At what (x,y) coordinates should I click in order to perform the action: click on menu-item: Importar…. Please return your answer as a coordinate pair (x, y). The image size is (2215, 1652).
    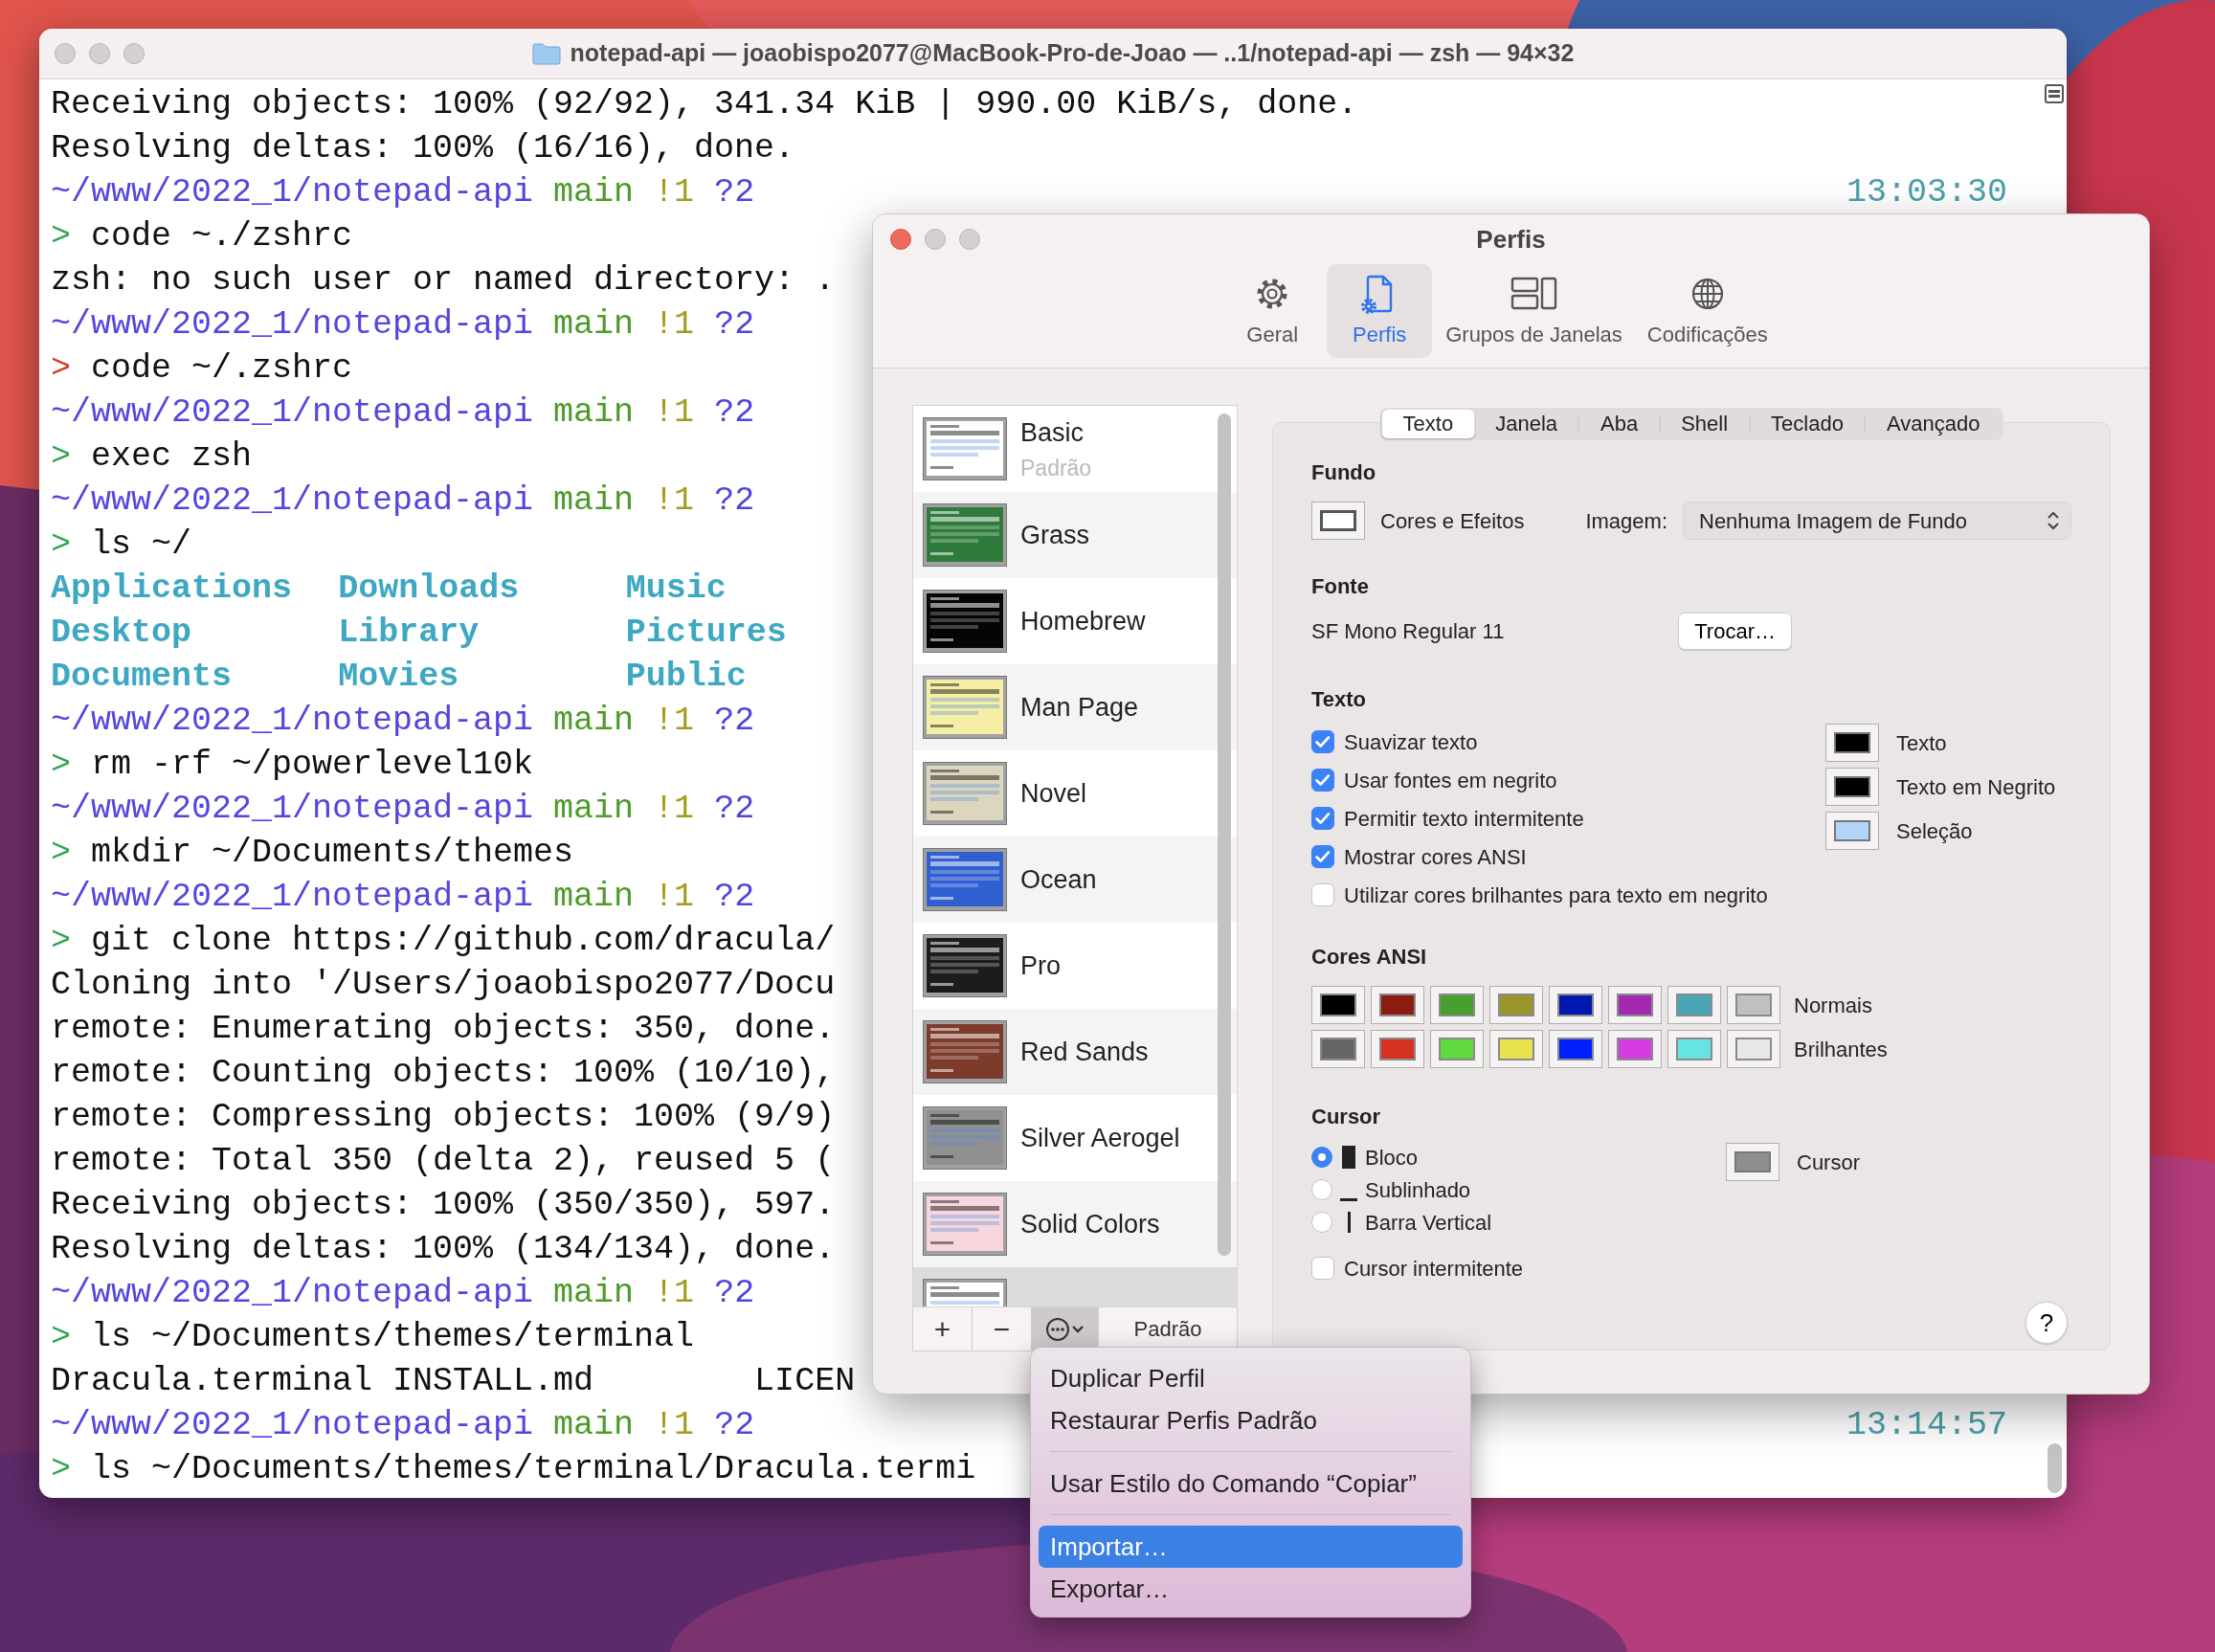
    Looking at the image, I should click on (1251, 1547).